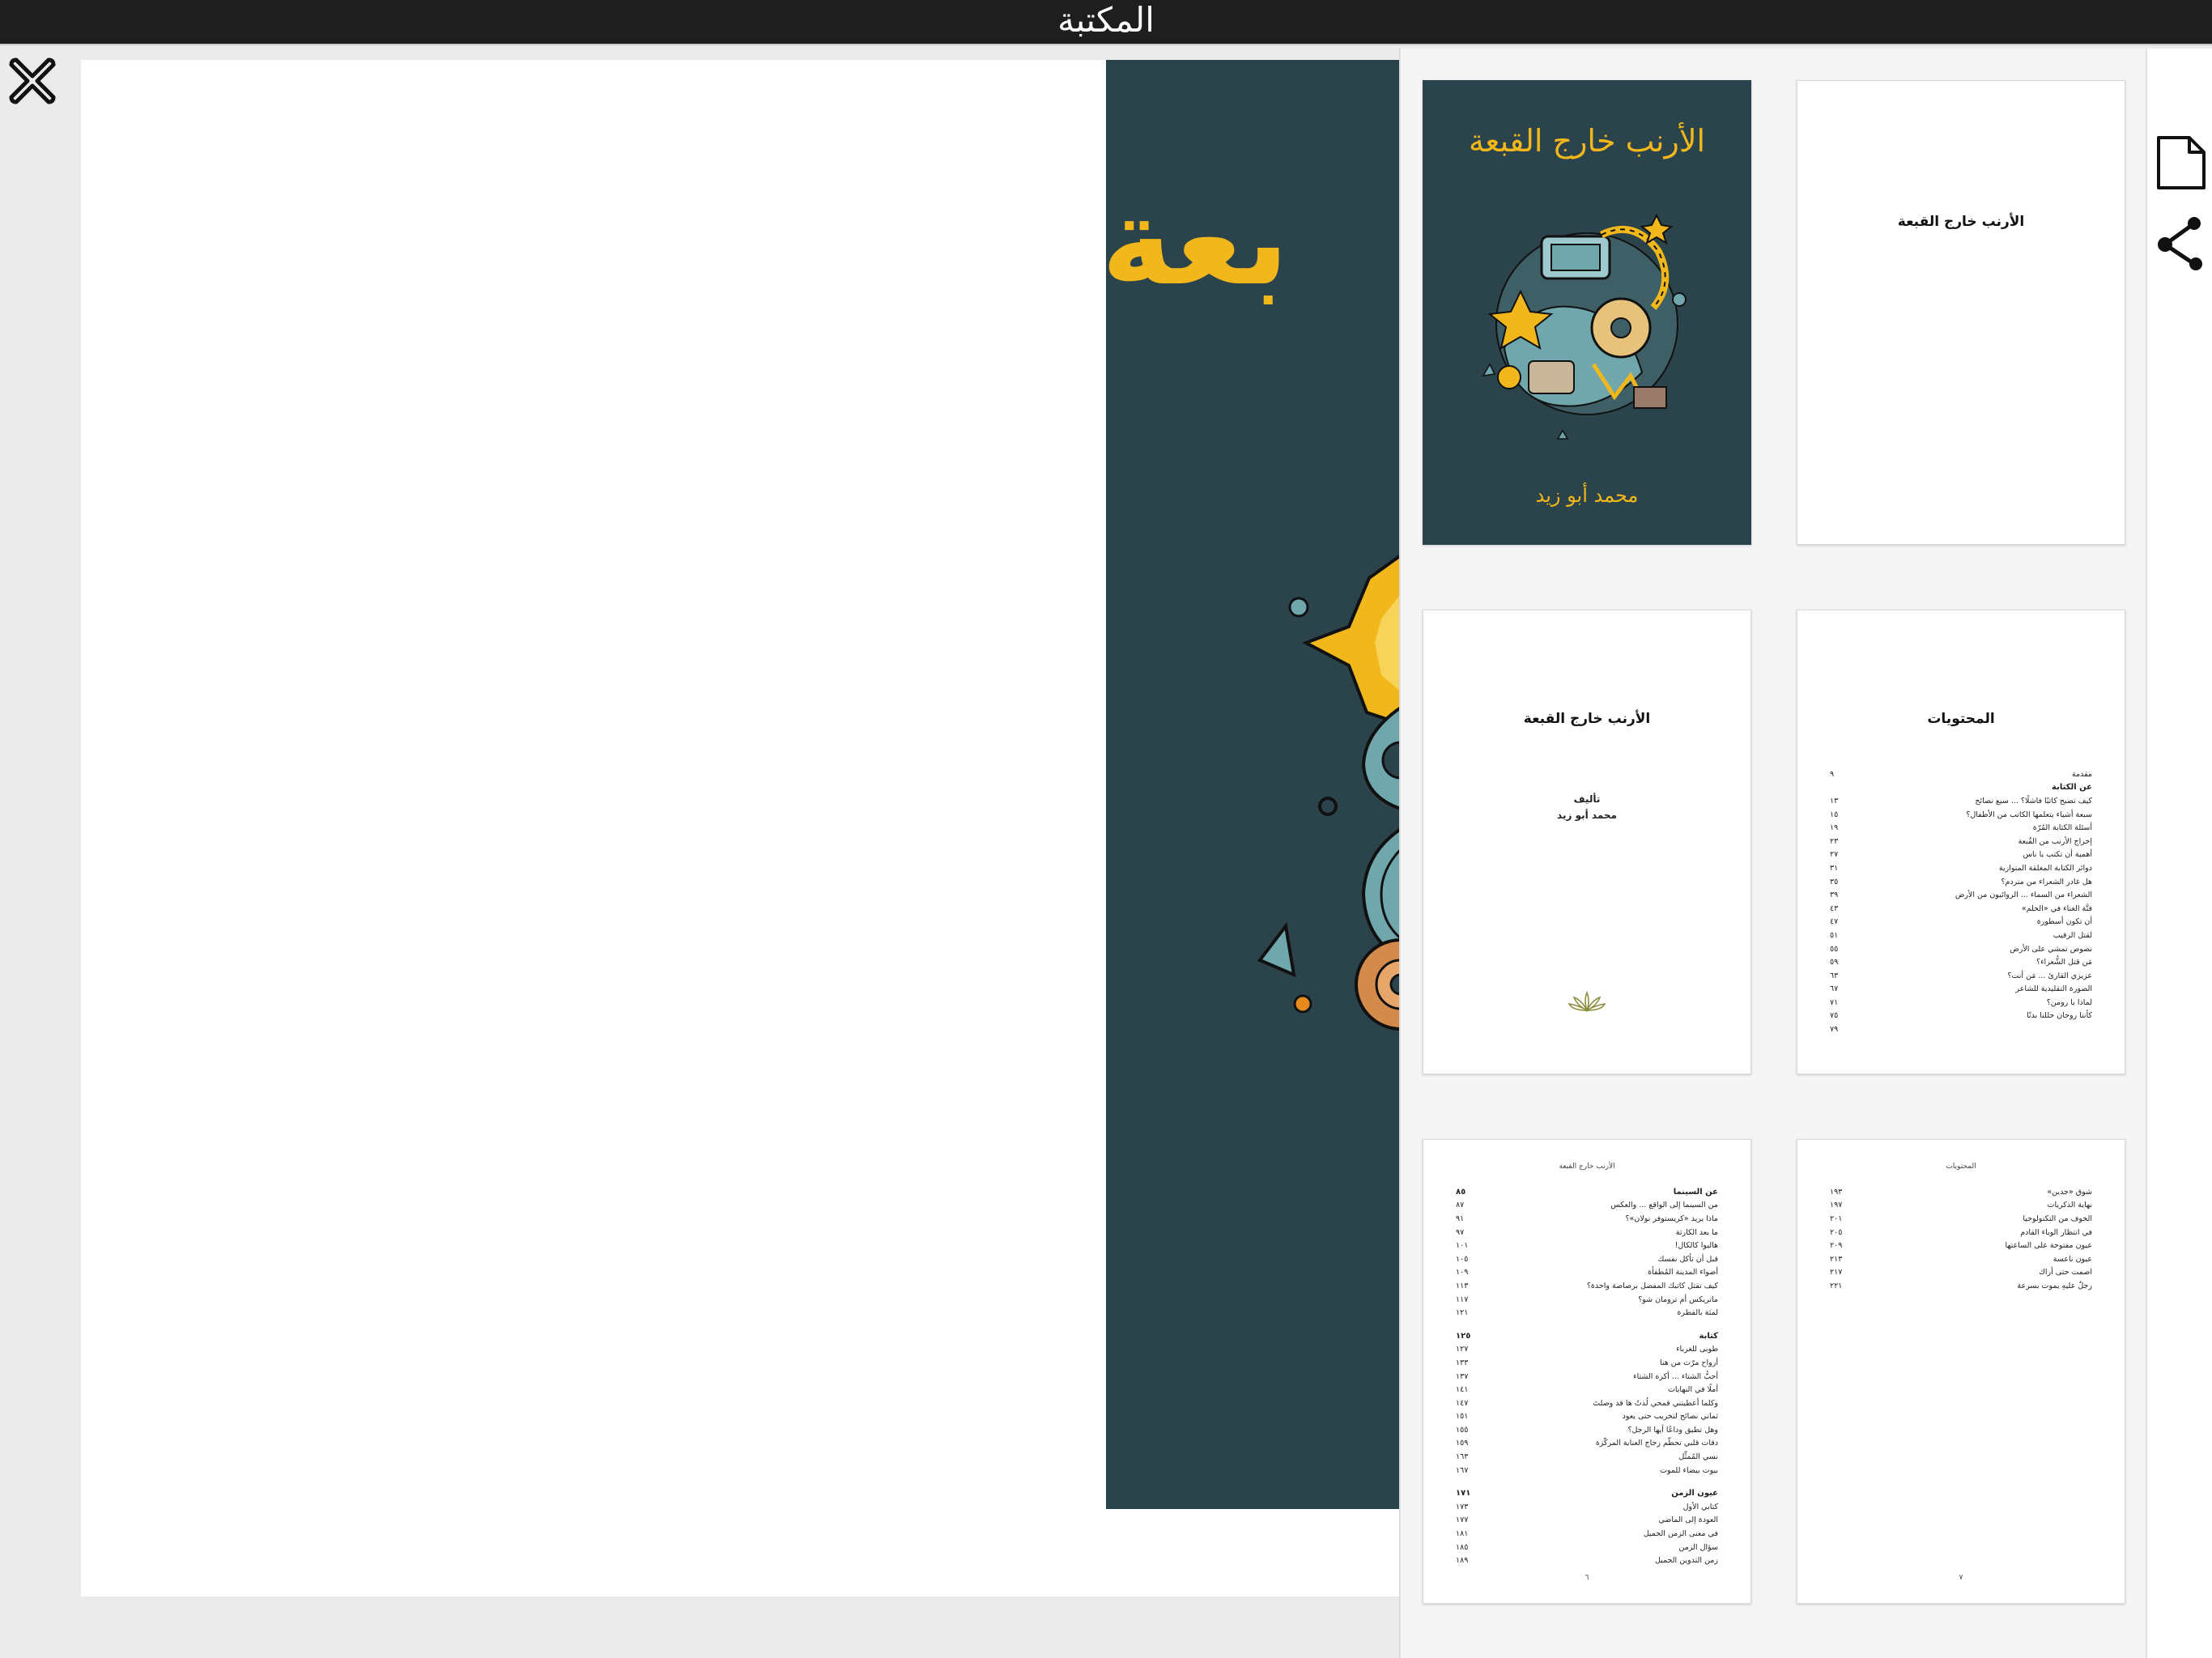 Image resolution: width=2212 pixels, height=1658 pixels. What do you see at coordinates (1961, 962) in the screenshot?
I see `toc-row: مَن قتل الشُّعراء؟ ٥٩` at bounding box center [1961, 962].